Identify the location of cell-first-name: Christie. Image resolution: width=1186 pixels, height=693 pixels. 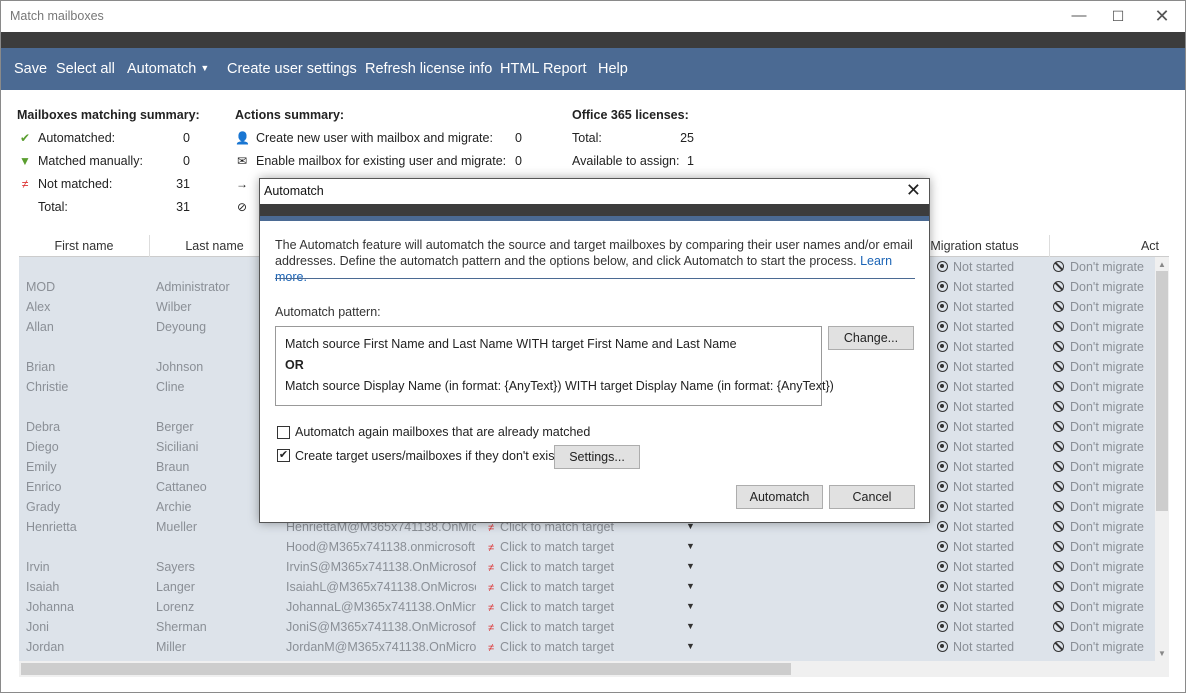
(47, 387).